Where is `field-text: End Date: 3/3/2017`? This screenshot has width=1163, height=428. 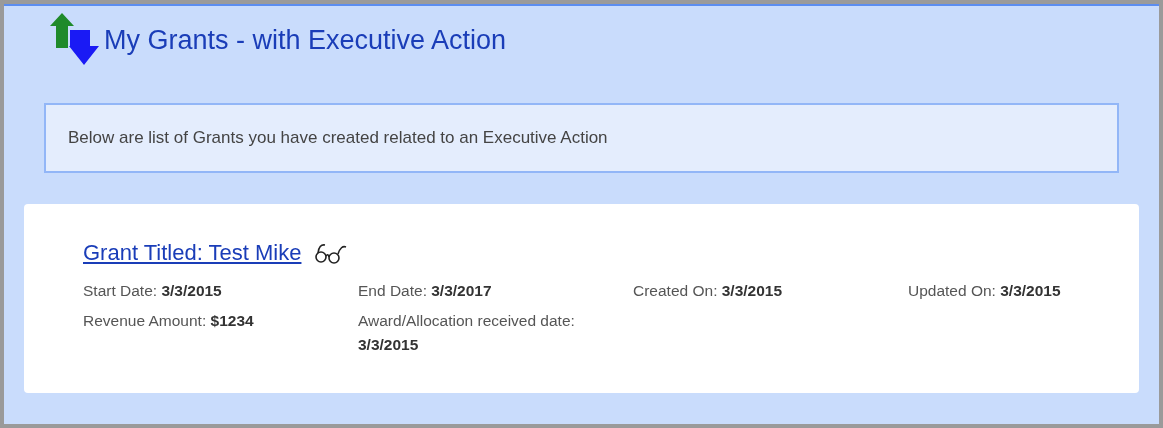 field-text: End Date: 3/3/2017 is located at coordinates (425, 291).